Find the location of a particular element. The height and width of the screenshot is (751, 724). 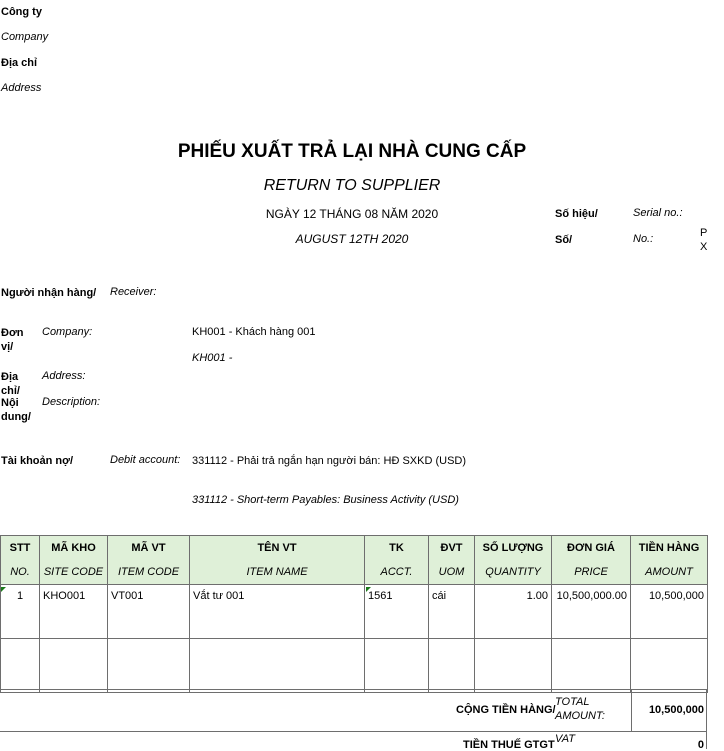

debit-account-label-en: Debit account: is located at coordinates (145, 460).